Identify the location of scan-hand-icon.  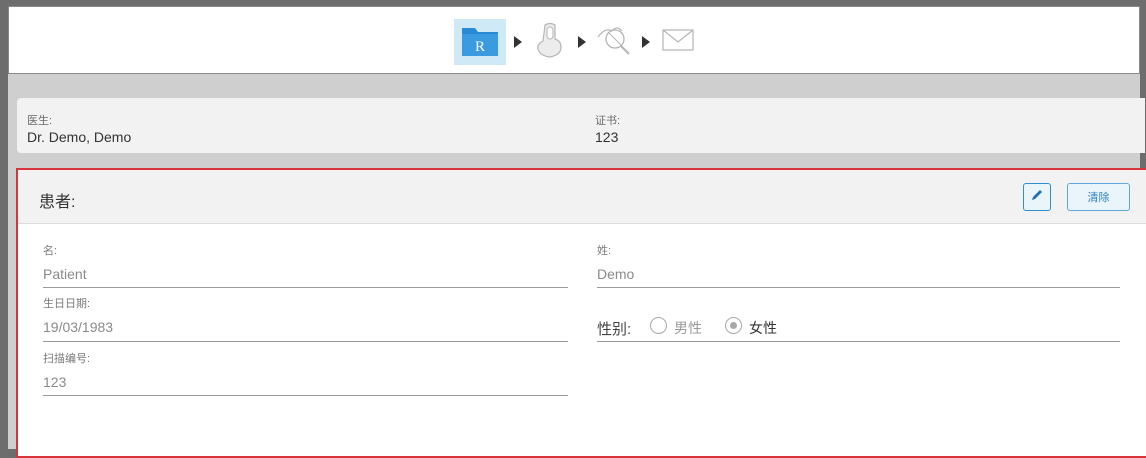
(550, 42).